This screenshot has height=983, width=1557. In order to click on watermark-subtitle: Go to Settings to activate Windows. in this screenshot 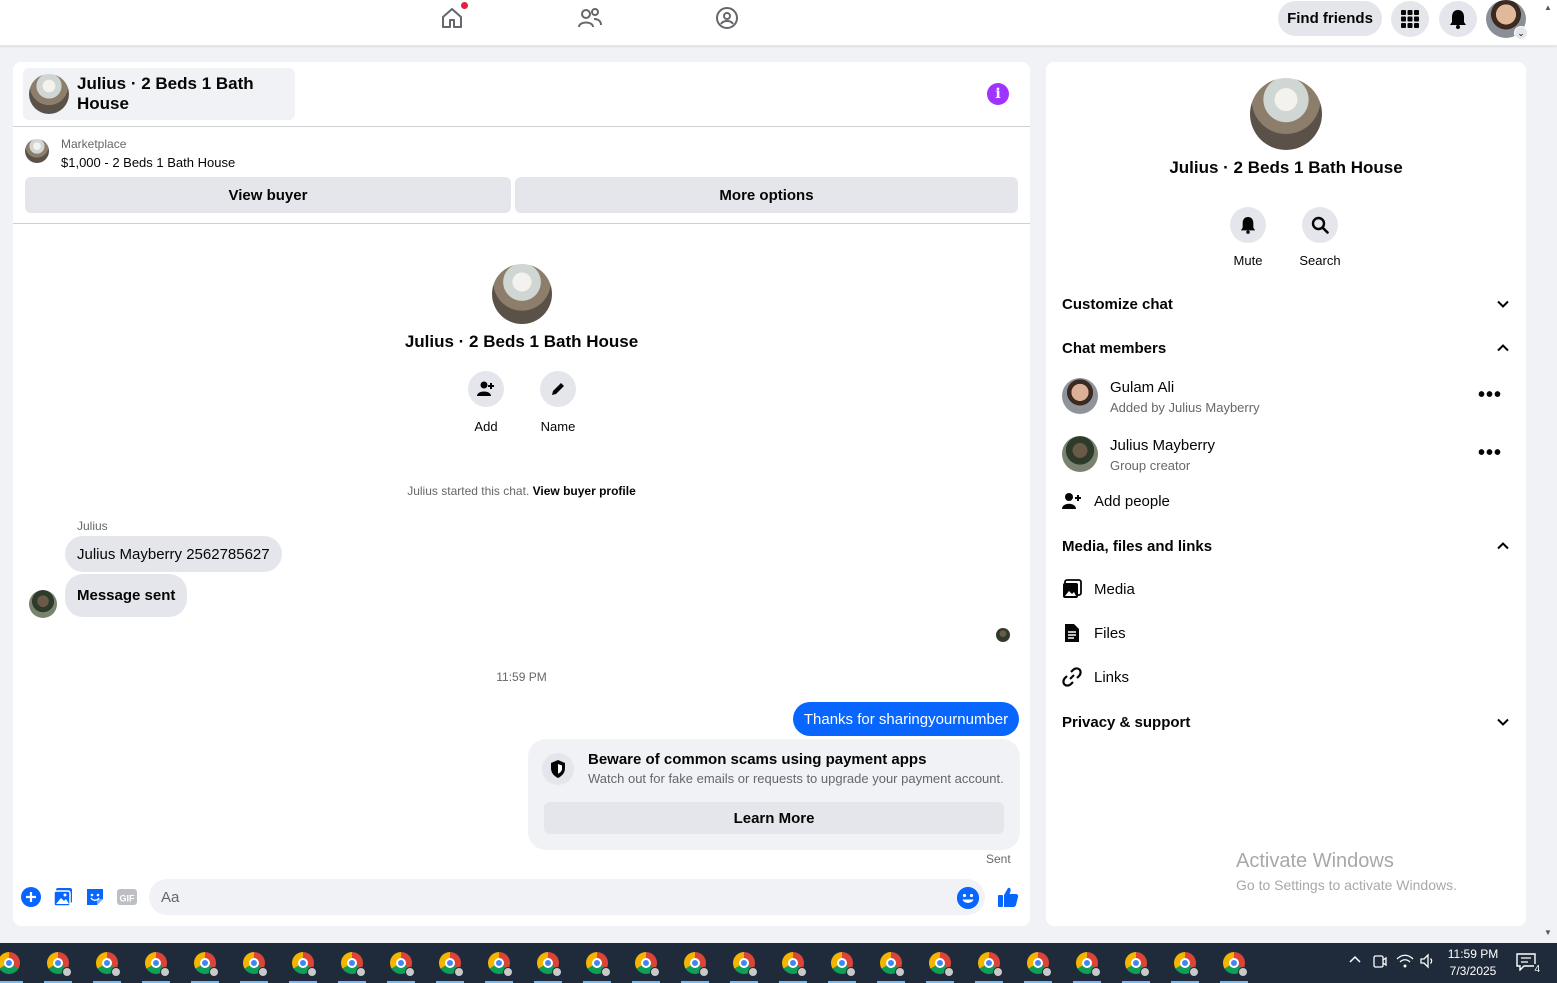, I will do `click(1346, 885)`.